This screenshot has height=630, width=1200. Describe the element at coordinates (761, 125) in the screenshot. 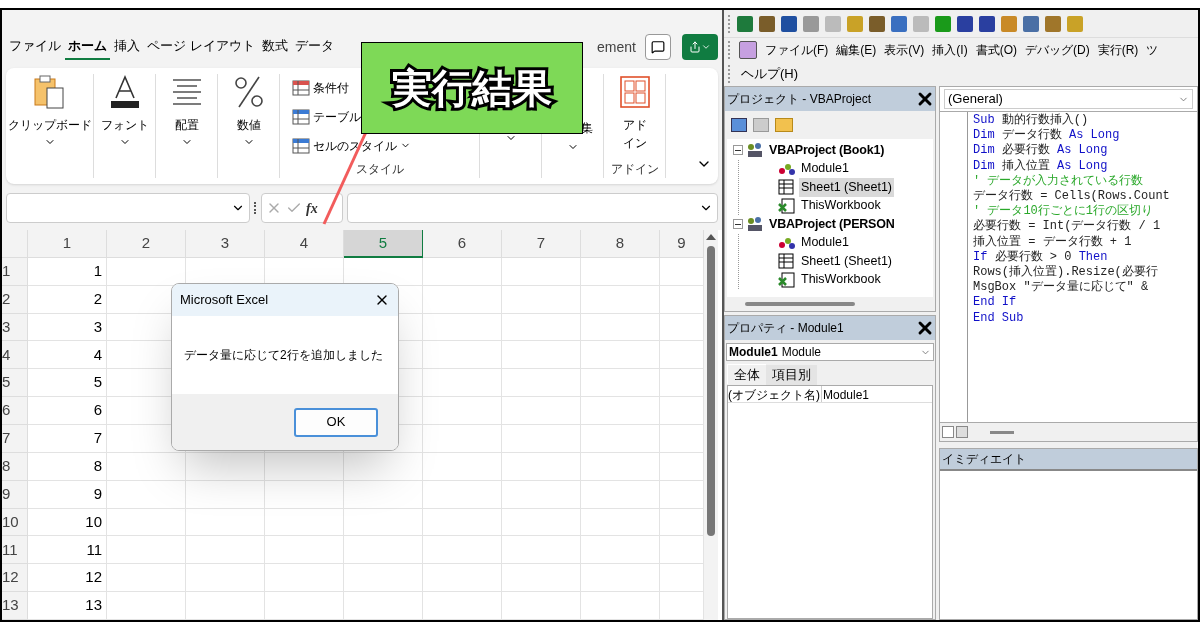

I see `view-object-icon` at that location.